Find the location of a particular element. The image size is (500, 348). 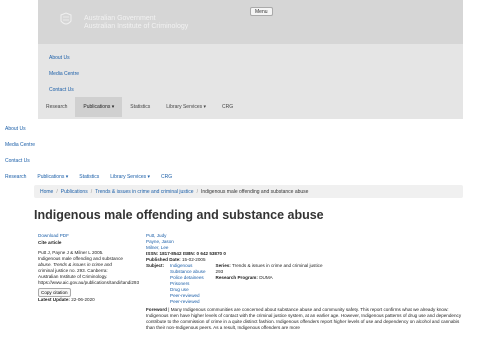

program-row: Research Program: DUMA is located at coordinates (269, 278).